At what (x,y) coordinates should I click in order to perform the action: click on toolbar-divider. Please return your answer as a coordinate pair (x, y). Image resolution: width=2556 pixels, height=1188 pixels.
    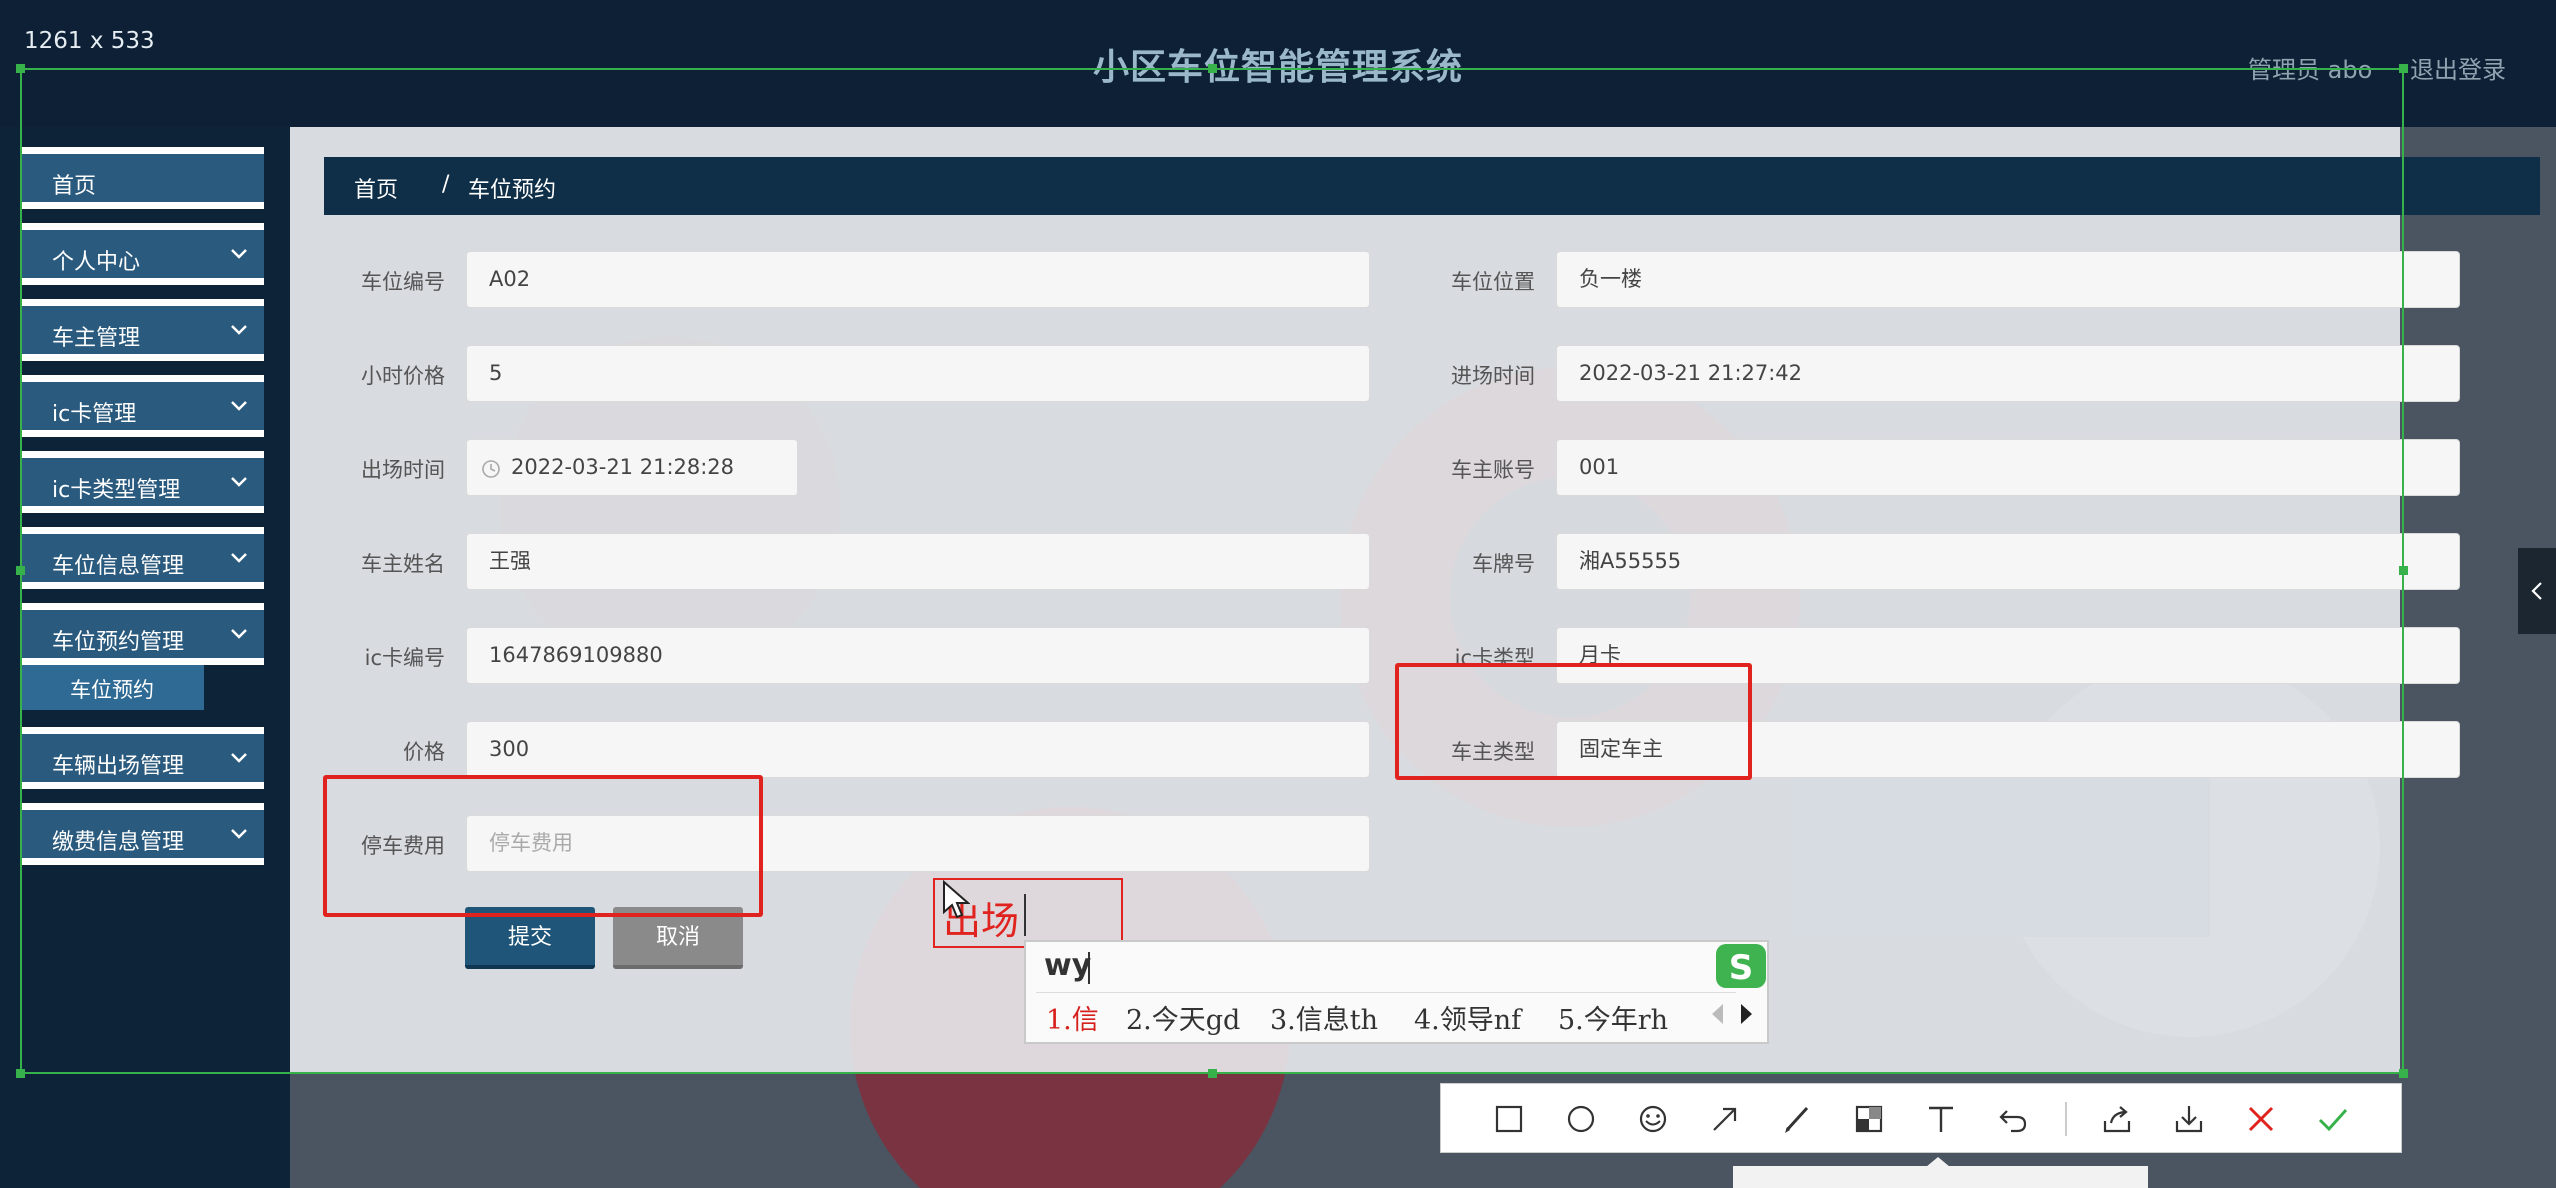
    Looking at the image, I should click on (2066, 1119).